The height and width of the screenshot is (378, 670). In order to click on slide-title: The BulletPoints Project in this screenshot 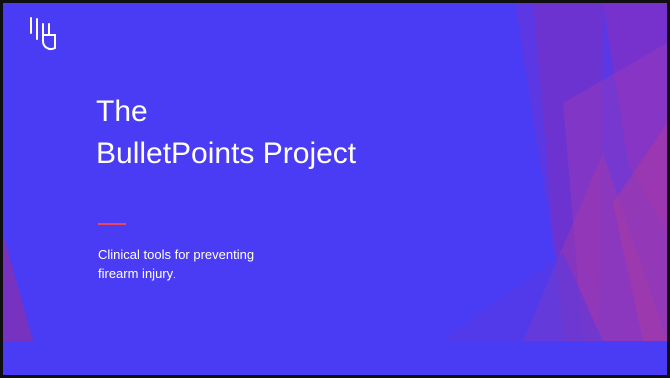, I will do `click(226, 133)`.